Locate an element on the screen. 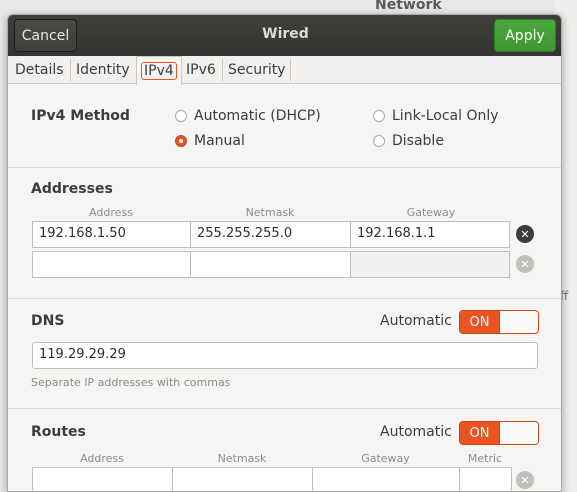  background-window-title: Network is located at coordinates (408, 6).